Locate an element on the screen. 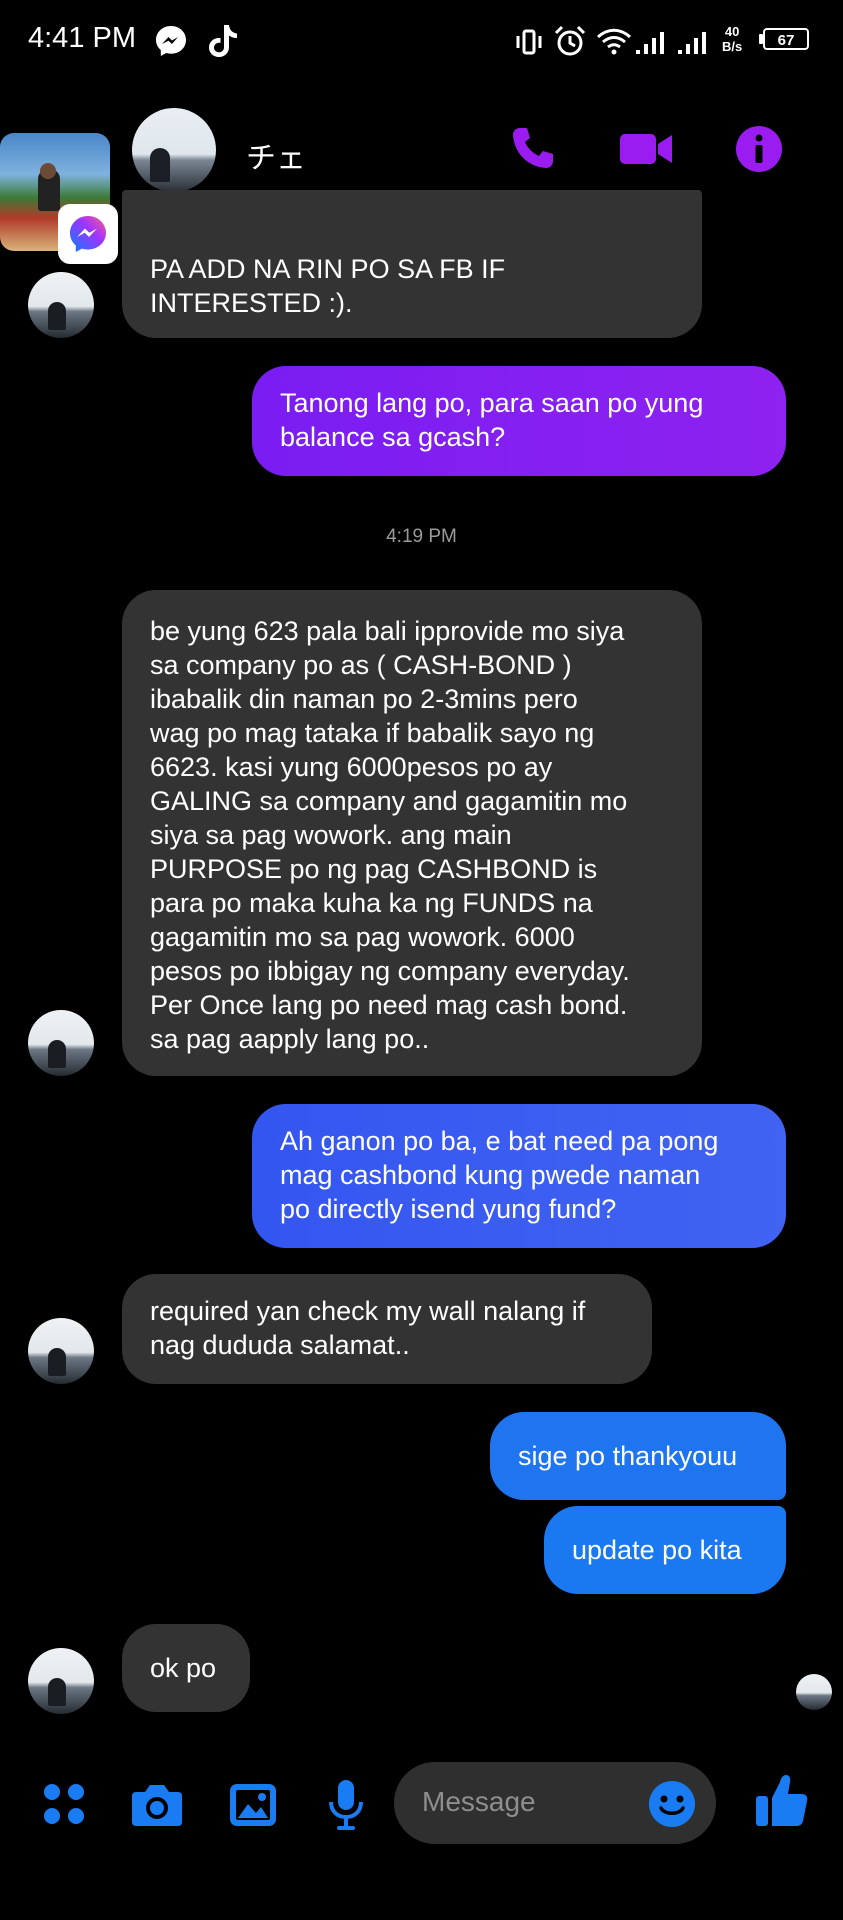 This screenshot has height=1920, width=843. message-line: po directly isend yung fund? is located at coordinates (448, 1209).